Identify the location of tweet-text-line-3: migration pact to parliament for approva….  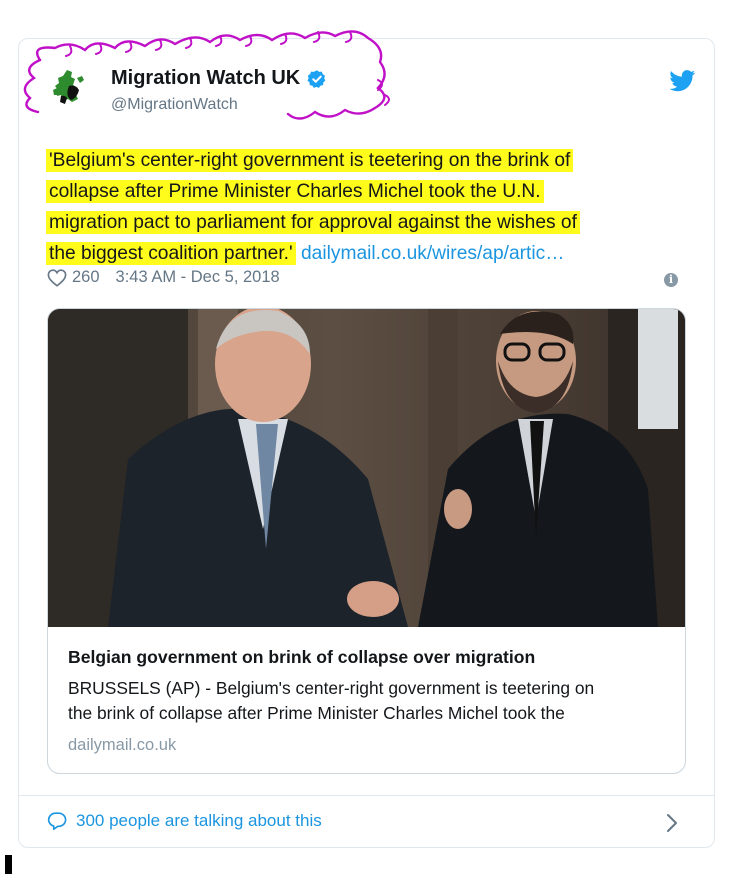
(313, 222).